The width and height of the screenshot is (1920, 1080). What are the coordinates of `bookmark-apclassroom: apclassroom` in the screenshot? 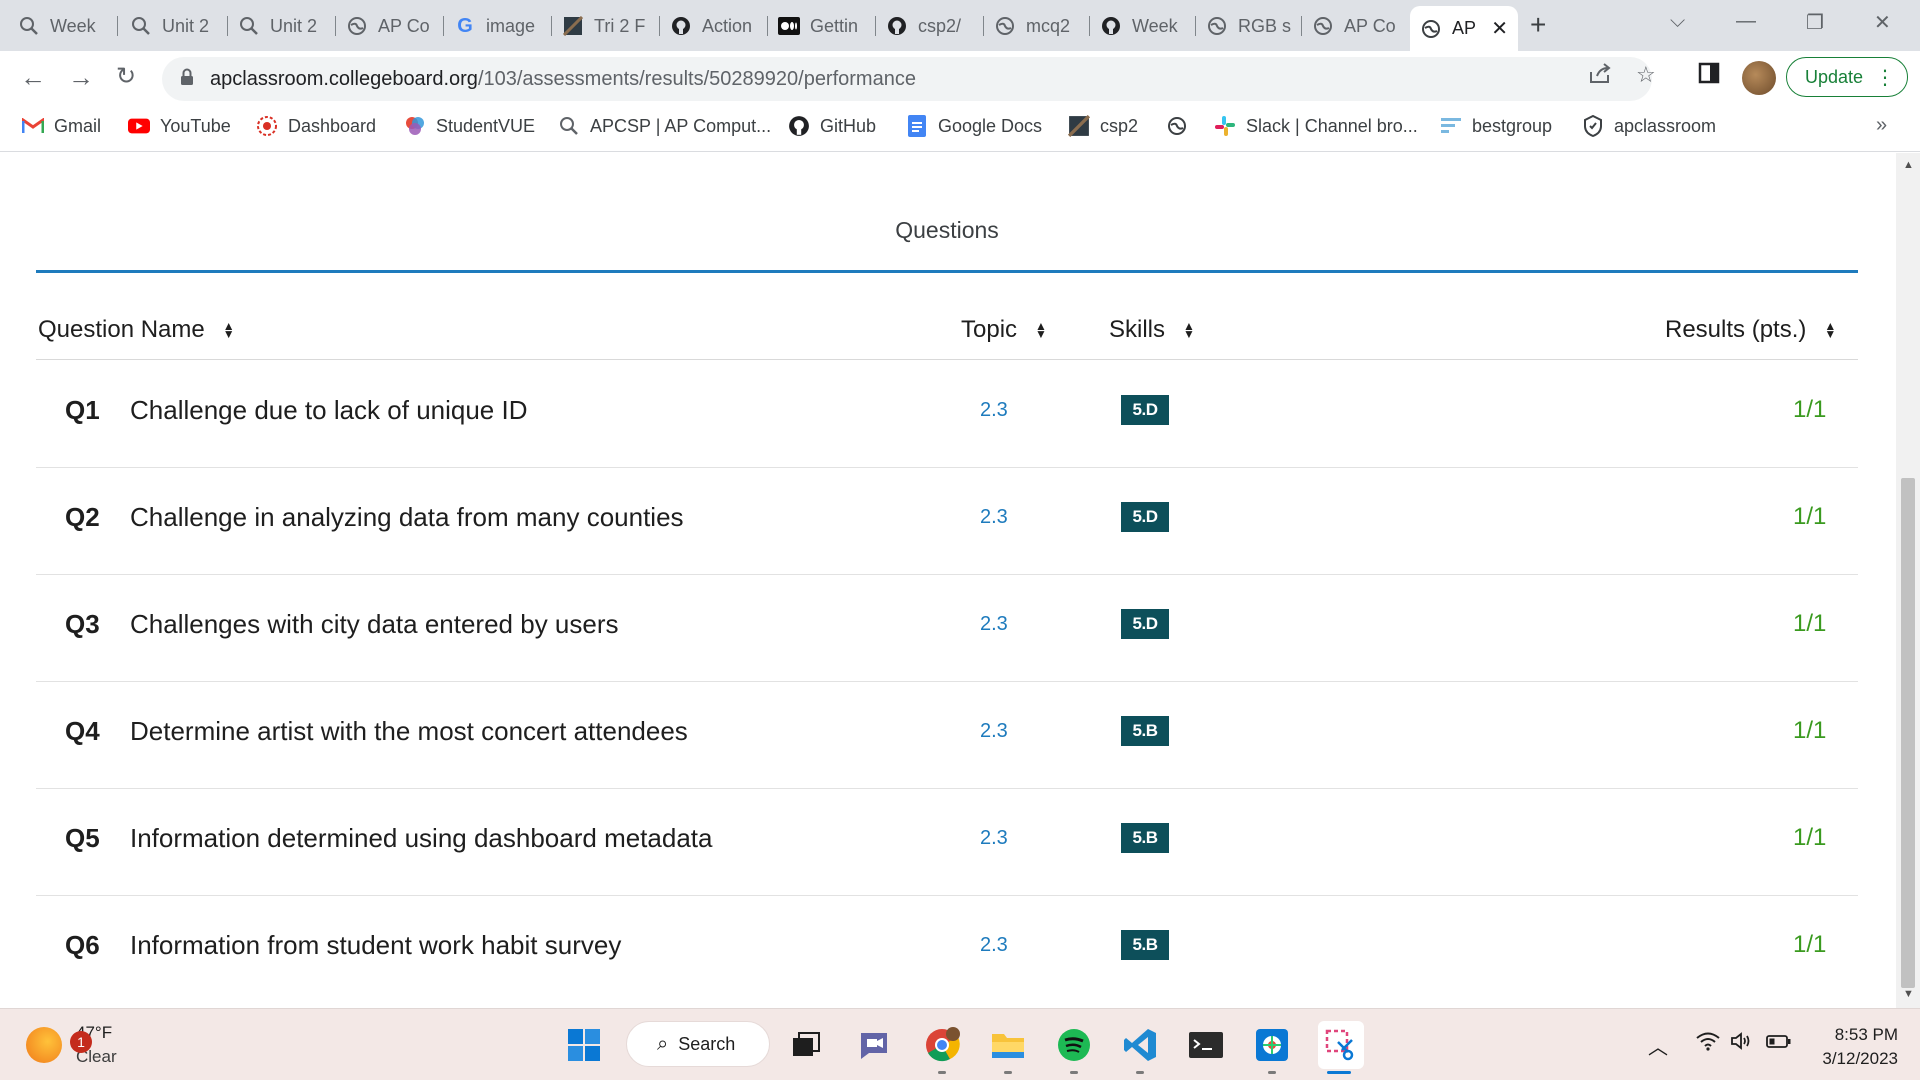 It's located at (1649, 126).